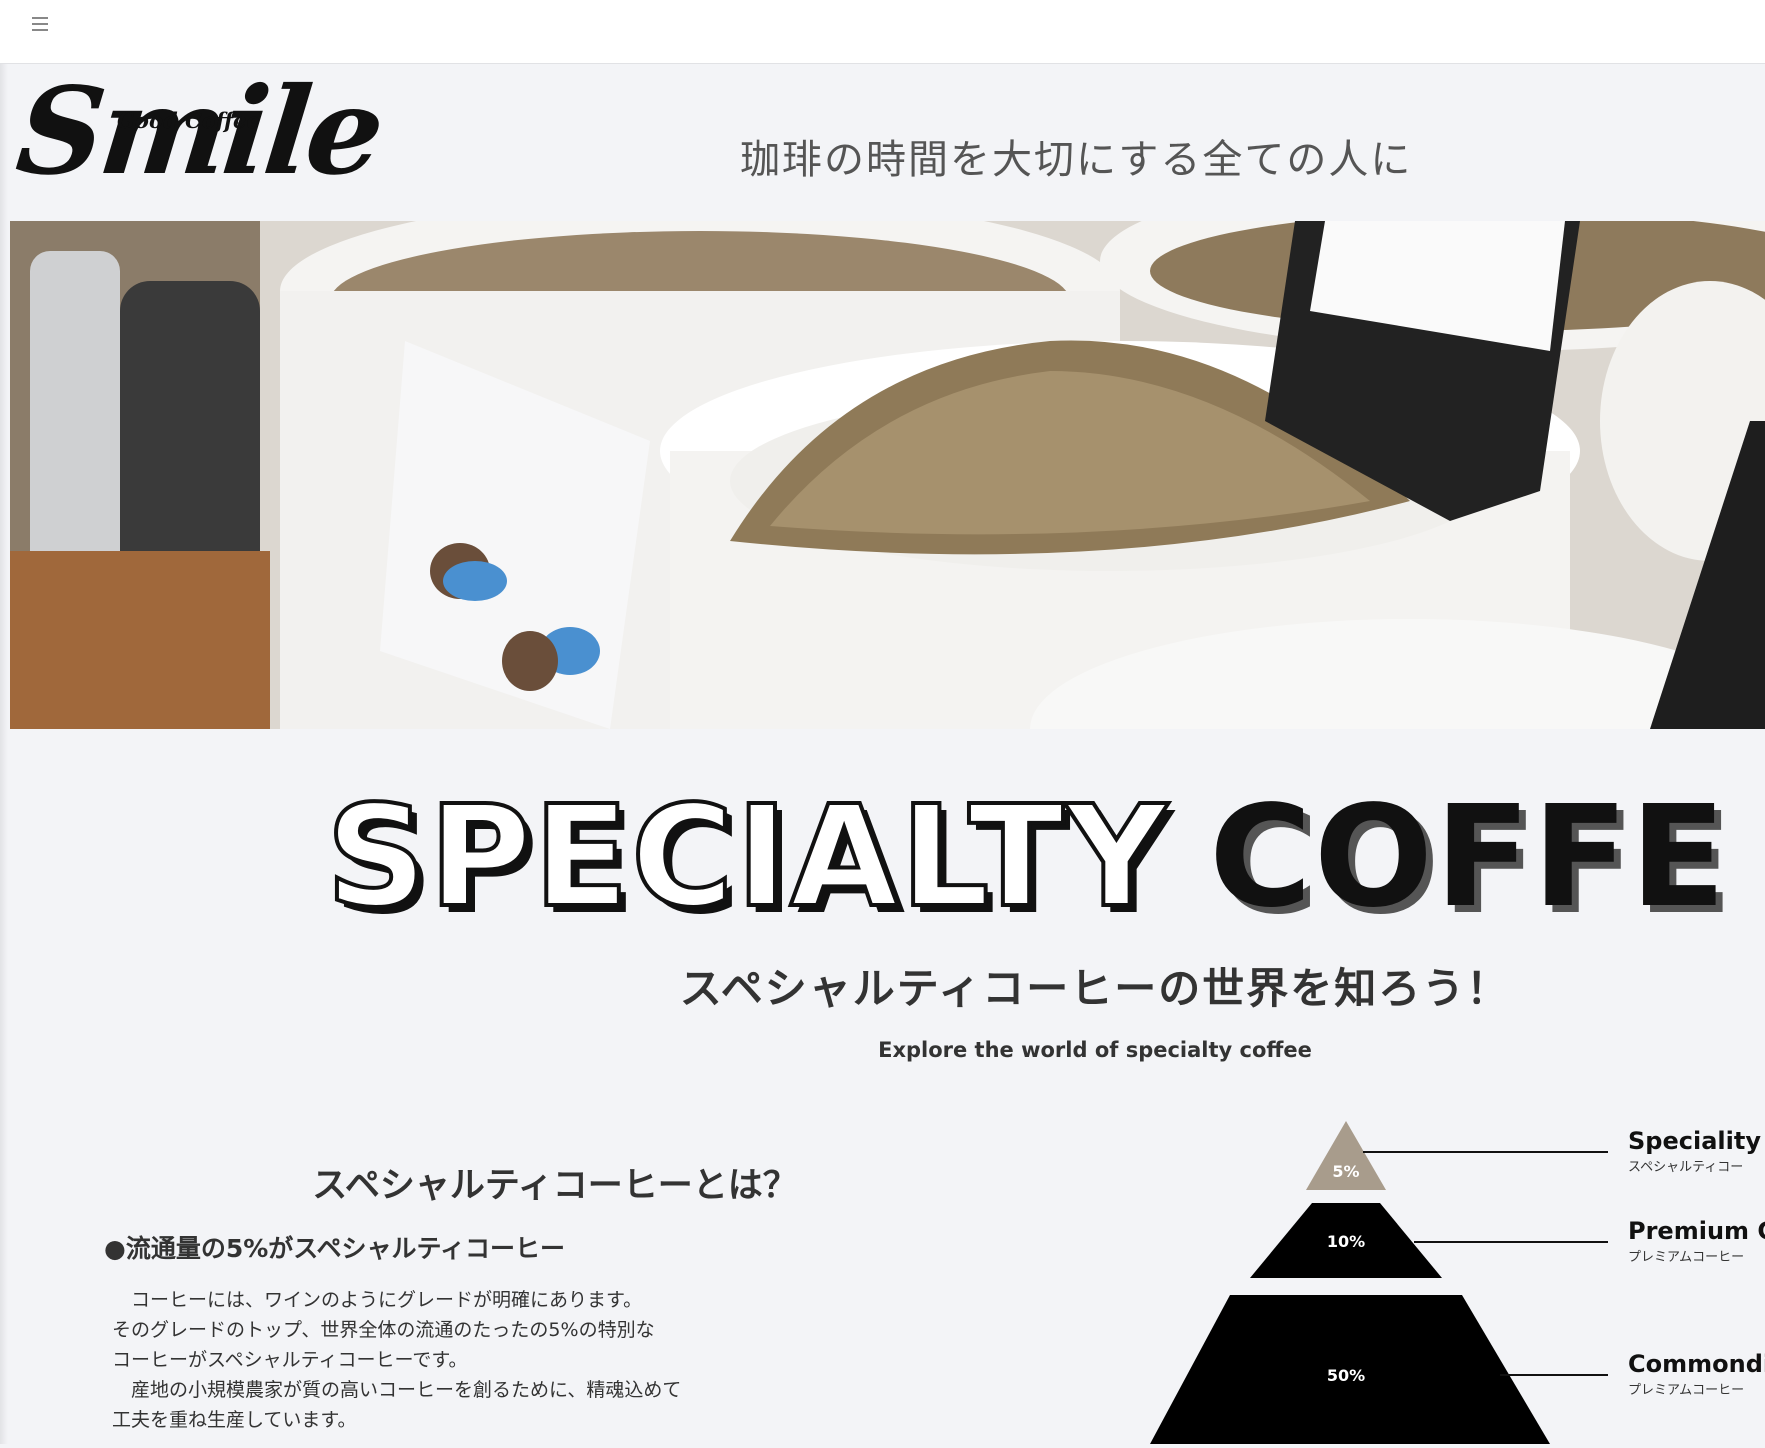  I want to click on site-tagline: 珈琲の時間を大切にする全ての人に, so click(1076, 160).